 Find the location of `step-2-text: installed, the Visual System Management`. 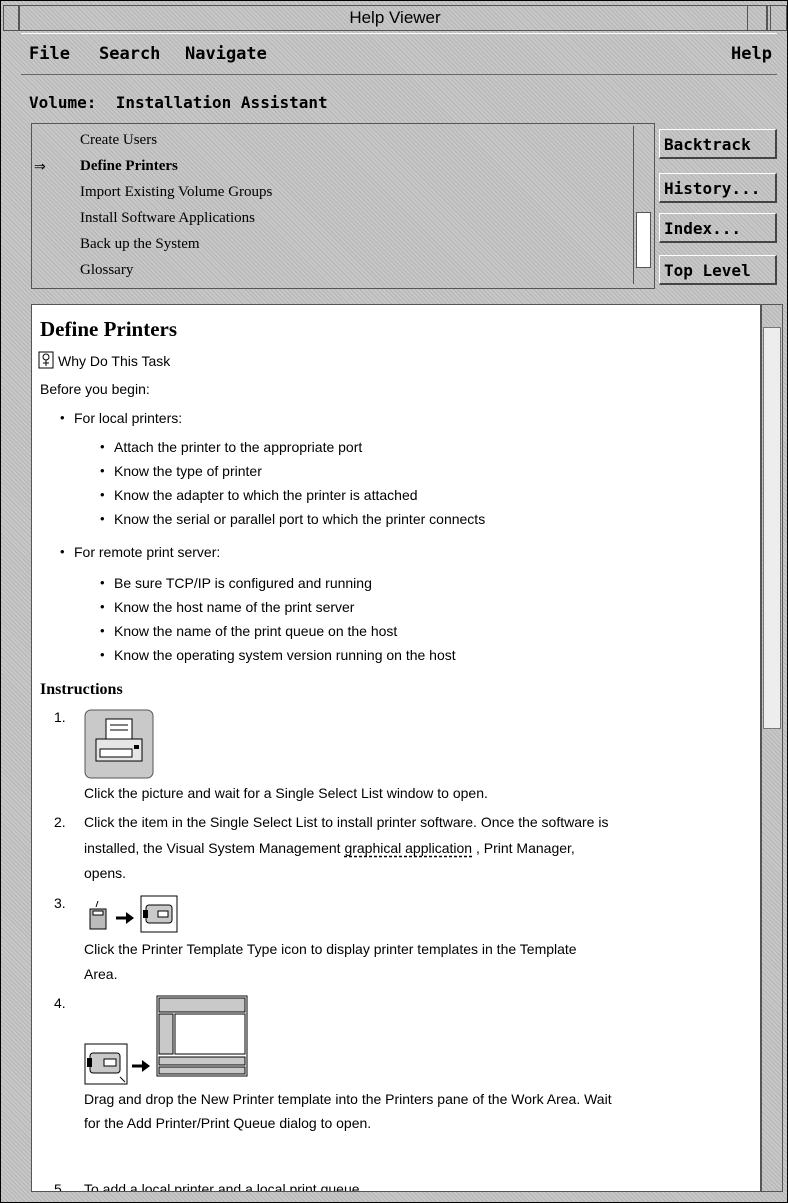

step-2-text: installed, the Visual System Management is located at coordinates (214, 848).